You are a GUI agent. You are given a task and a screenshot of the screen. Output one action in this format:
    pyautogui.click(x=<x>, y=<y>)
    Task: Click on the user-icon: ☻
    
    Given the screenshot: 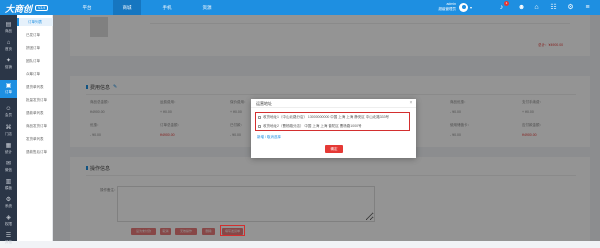 What is the action you would take?
    pyautogui.click(x=521, y=7)
    